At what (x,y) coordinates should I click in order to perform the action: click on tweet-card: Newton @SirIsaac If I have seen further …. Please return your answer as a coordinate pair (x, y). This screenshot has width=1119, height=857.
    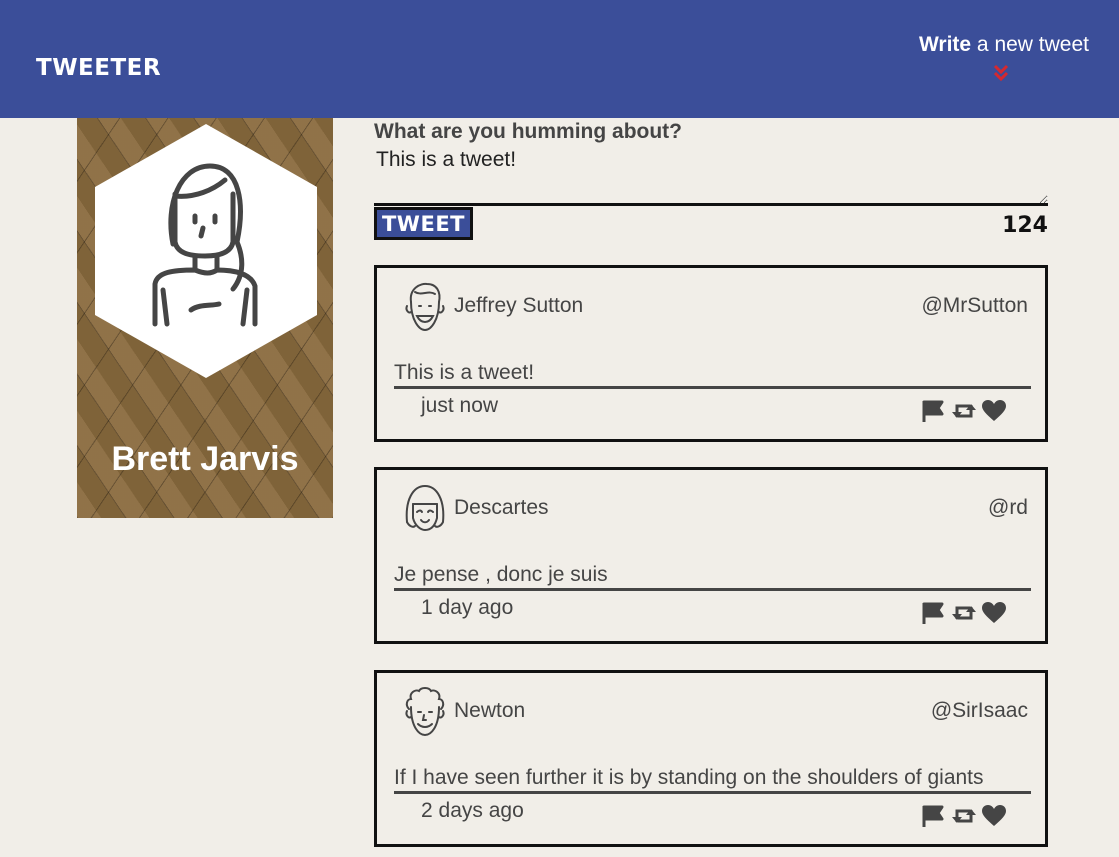
    Looking at the image, I should click on (711, 758).